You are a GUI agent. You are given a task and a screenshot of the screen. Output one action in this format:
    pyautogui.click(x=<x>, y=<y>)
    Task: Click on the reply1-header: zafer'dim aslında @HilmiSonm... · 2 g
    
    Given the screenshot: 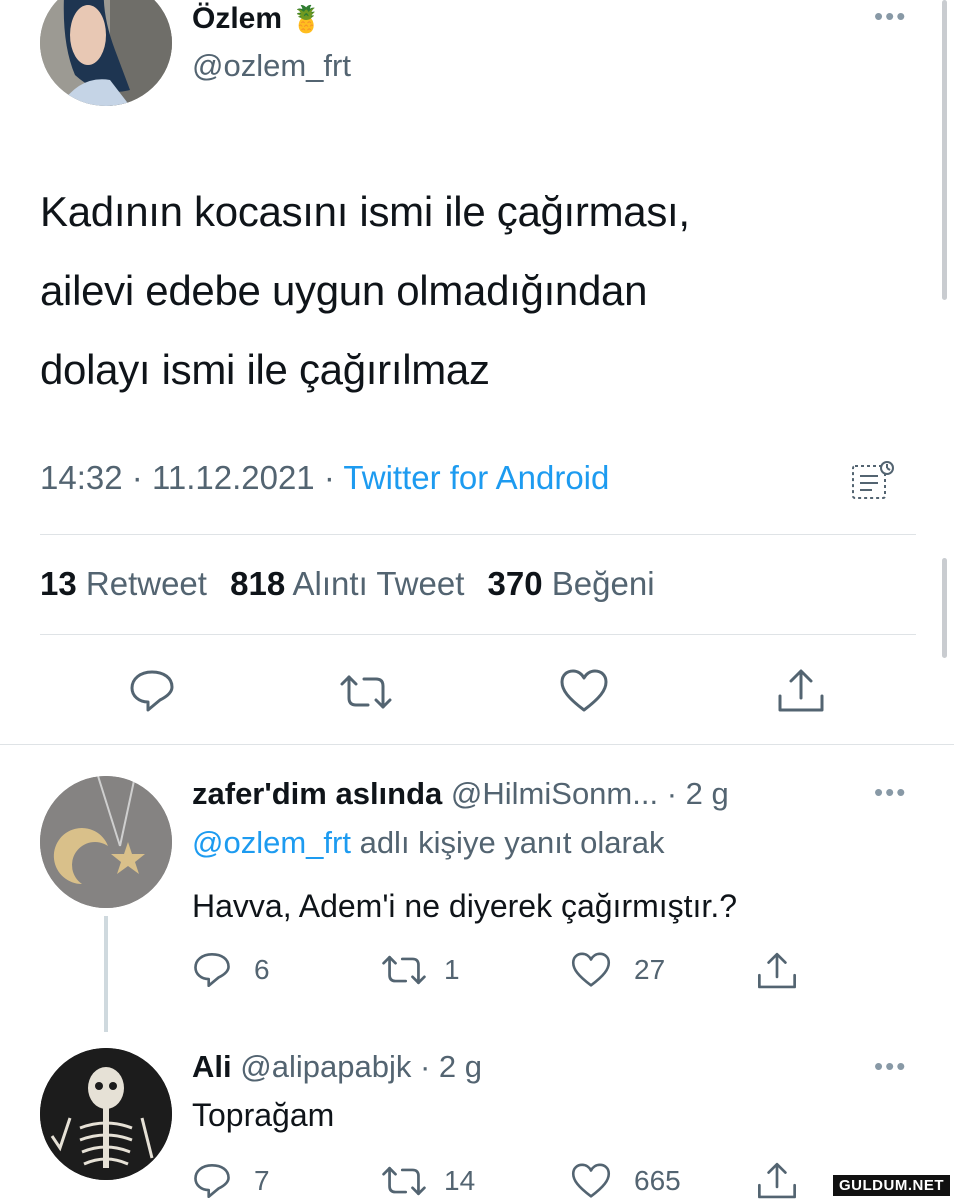 What is the action you would take?
    pyautogui.click(x=460, y=794)
    